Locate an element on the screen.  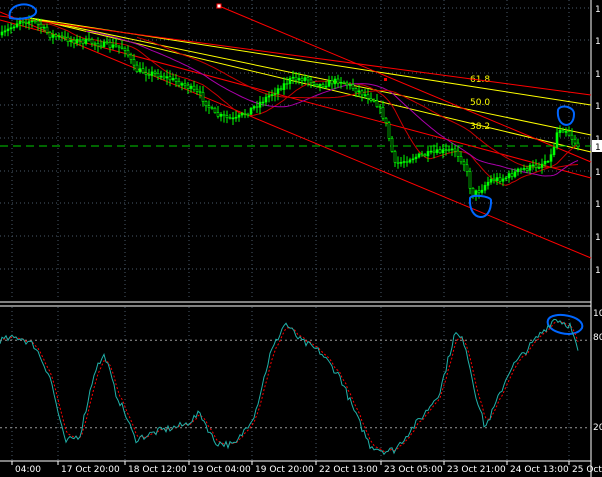
time-axis-tick-label: 22 Oct 13:00 is located at coordinates (348, 470).